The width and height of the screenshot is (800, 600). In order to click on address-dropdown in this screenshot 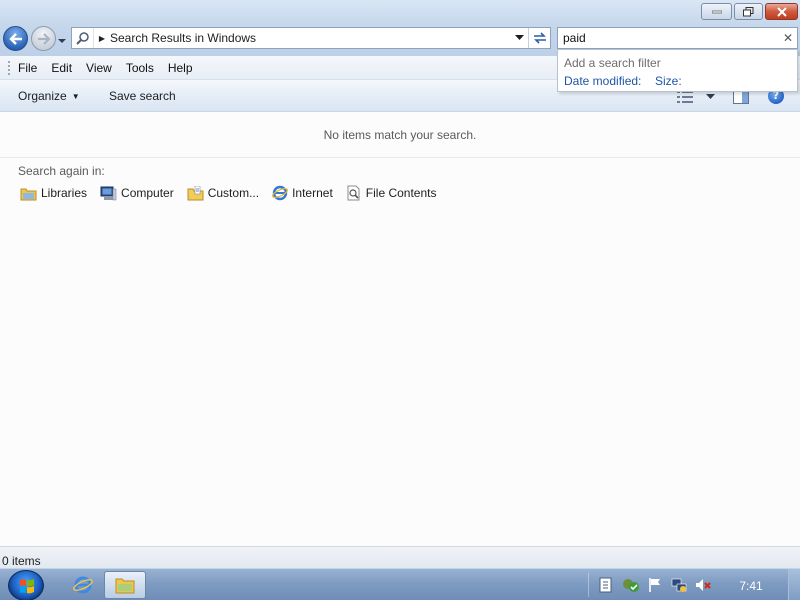, I will do `click(519, 38)`.